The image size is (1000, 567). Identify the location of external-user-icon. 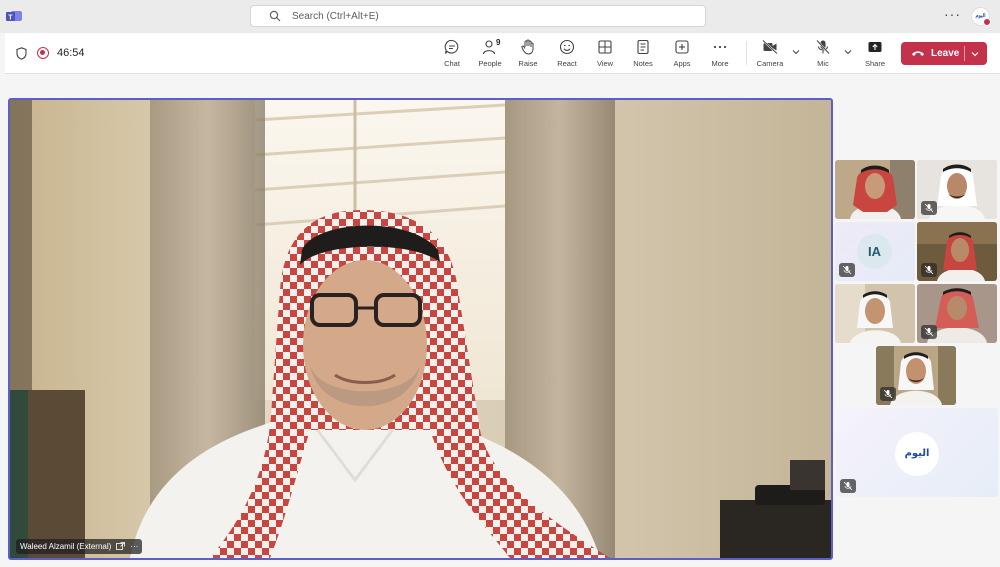
(121, 546).